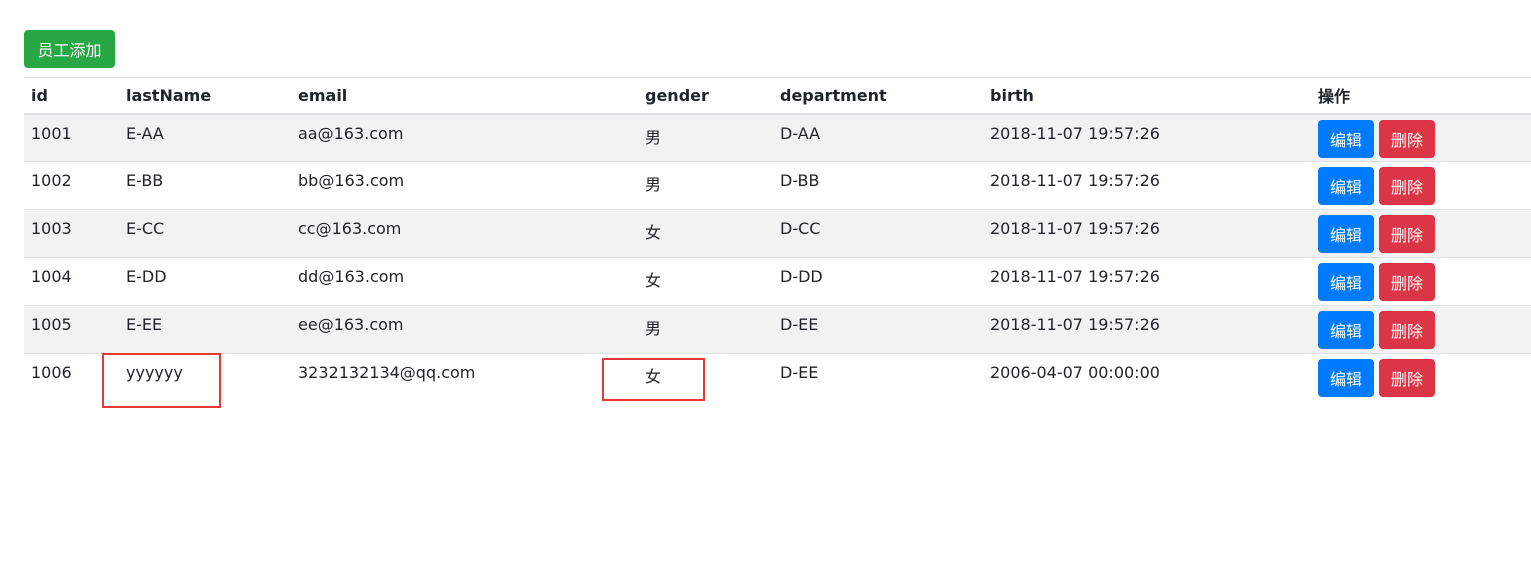 This screenshot has width=1531, height=580. I want to click on cell-email: 3232132134@qq.com, so click(464, 377).